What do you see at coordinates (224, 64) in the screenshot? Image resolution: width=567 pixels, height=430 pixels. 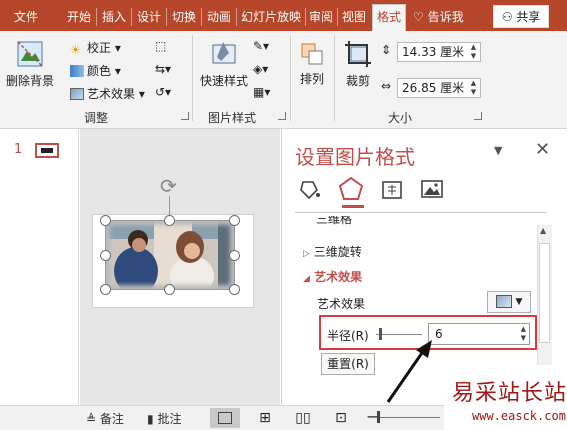 I see `quick-styles-button: 快速样式` at bounding box center [224, 64].